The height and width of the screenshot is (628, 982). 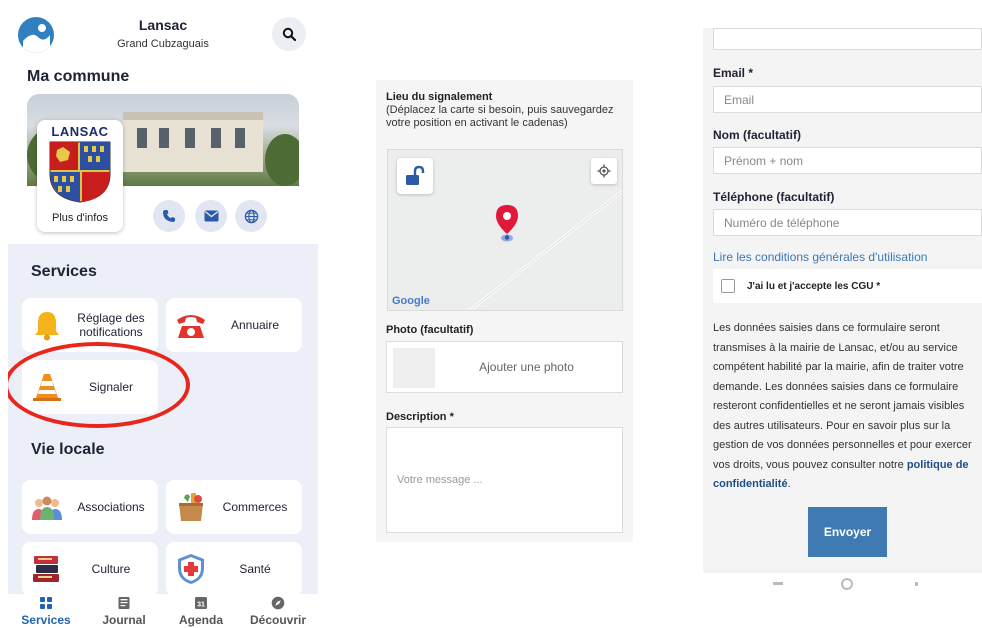 I want to click on location-map: Google, so click(x=505, y=230).